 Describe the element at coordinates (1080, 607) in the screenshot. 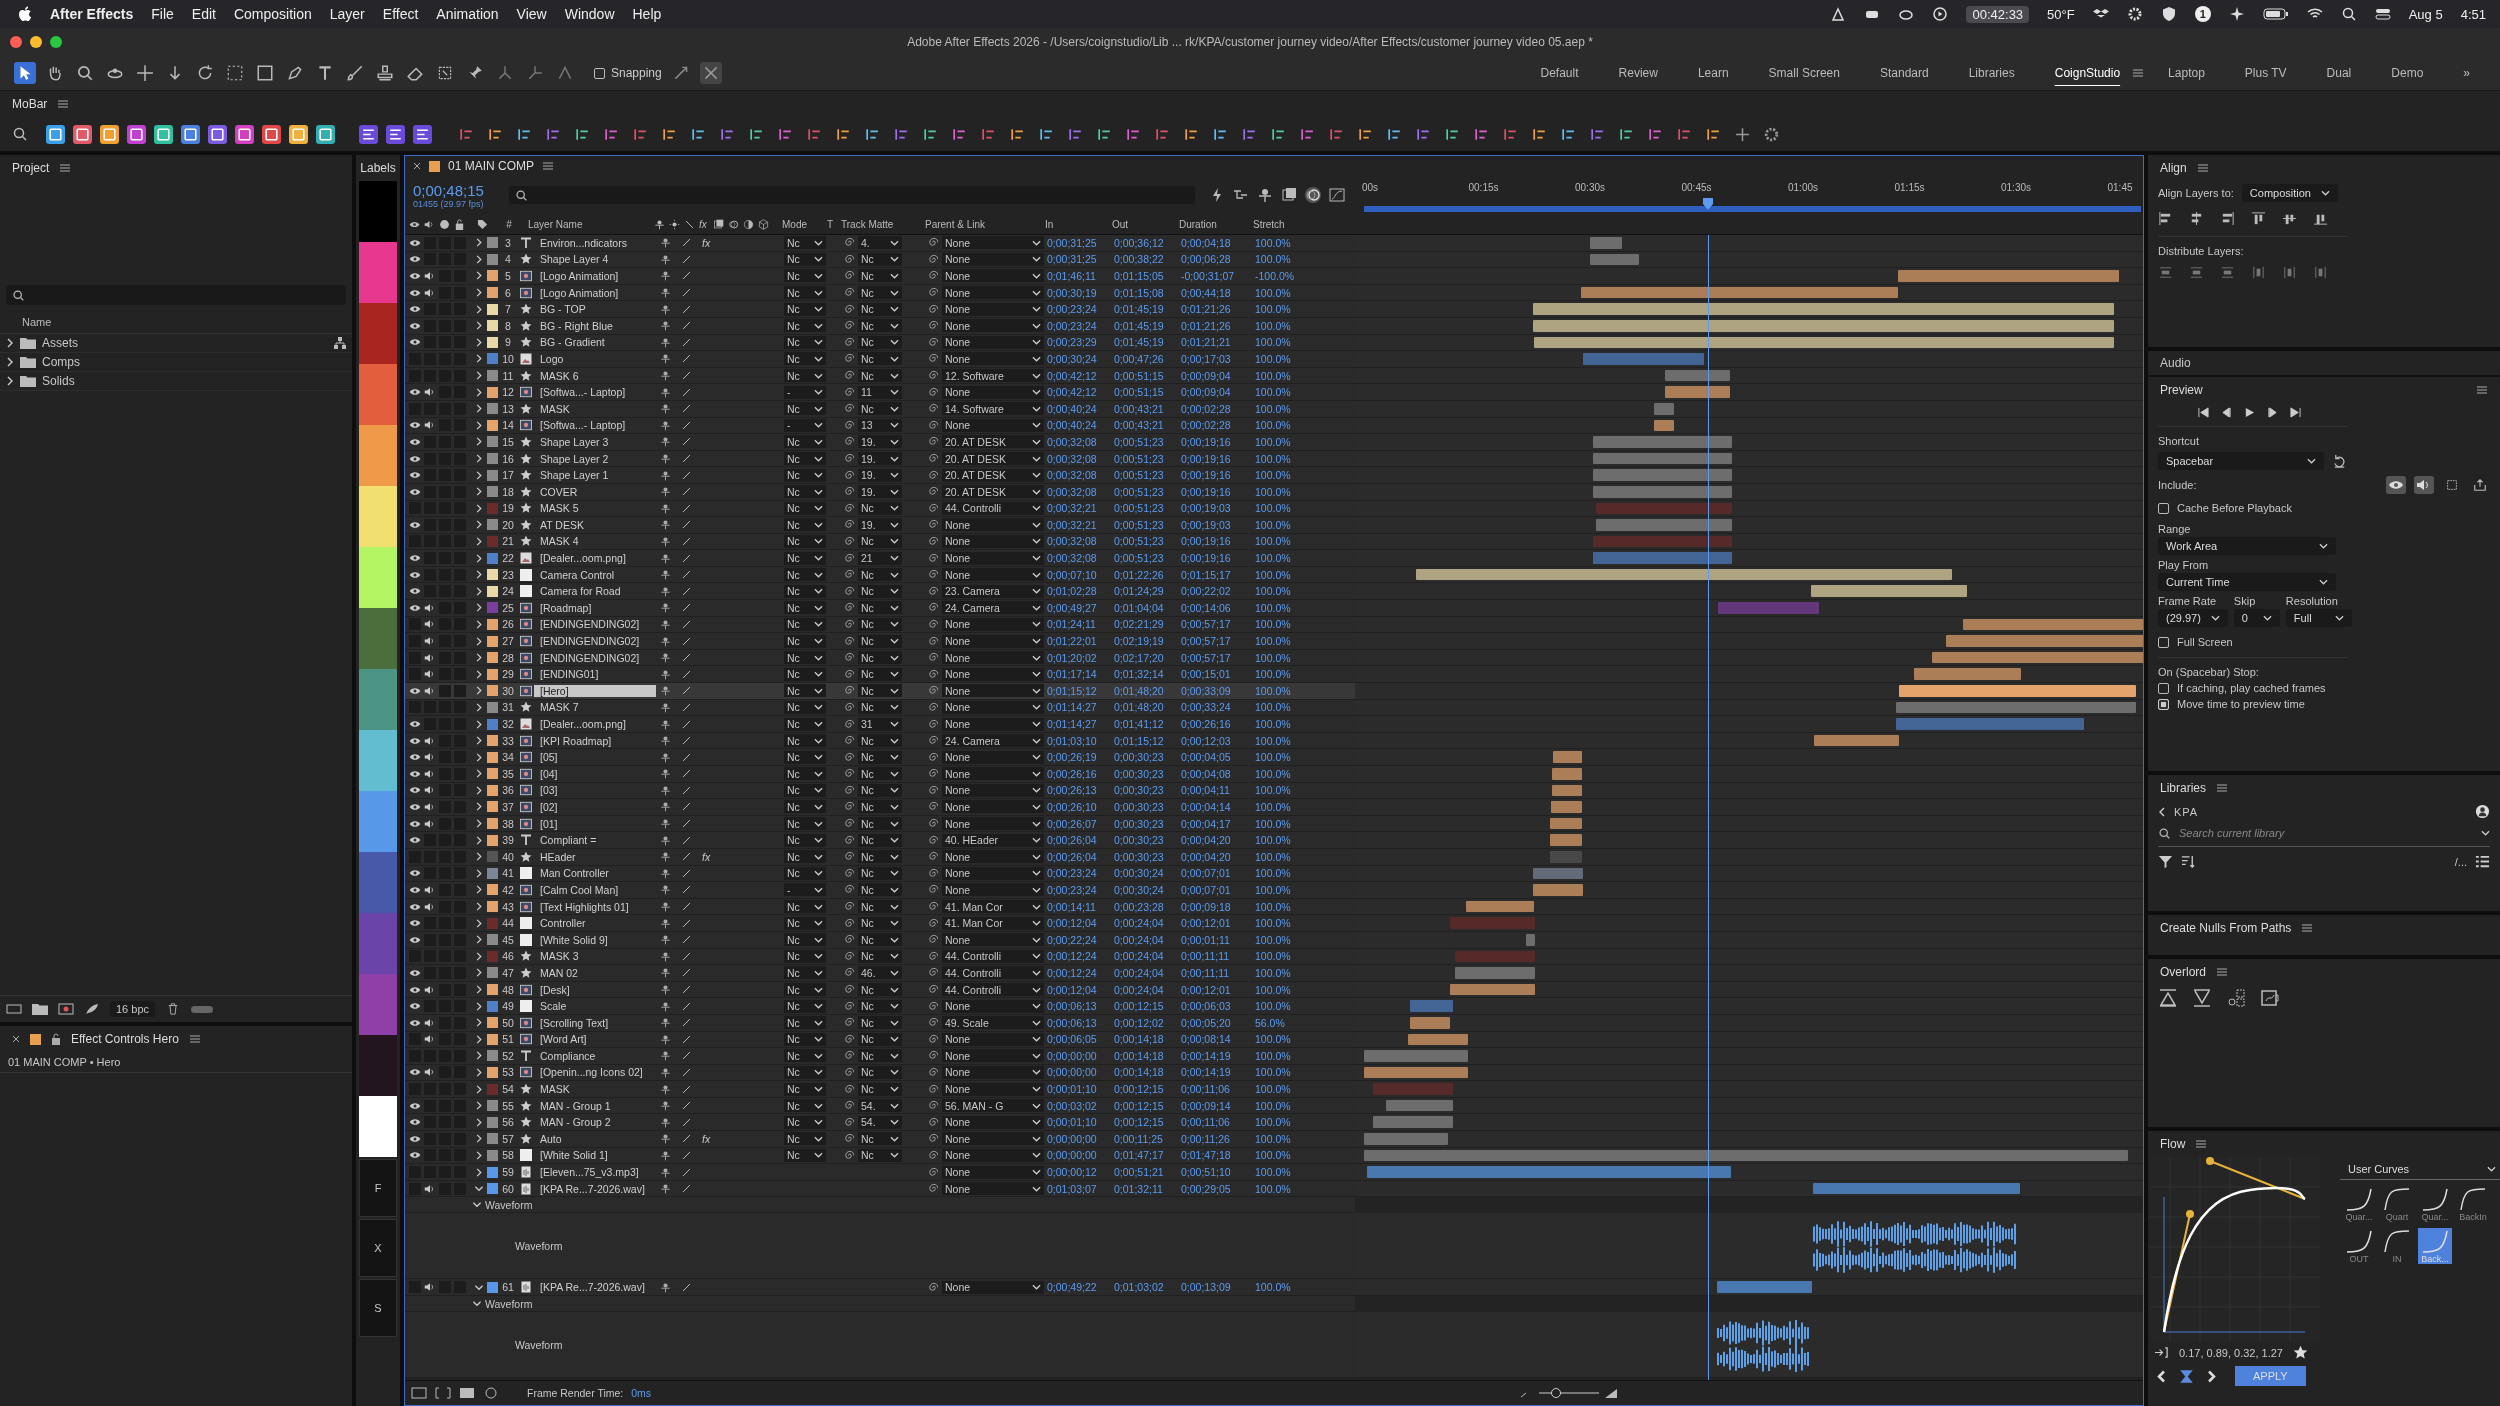

I see `in-time: 0;00;49;27` at that location.